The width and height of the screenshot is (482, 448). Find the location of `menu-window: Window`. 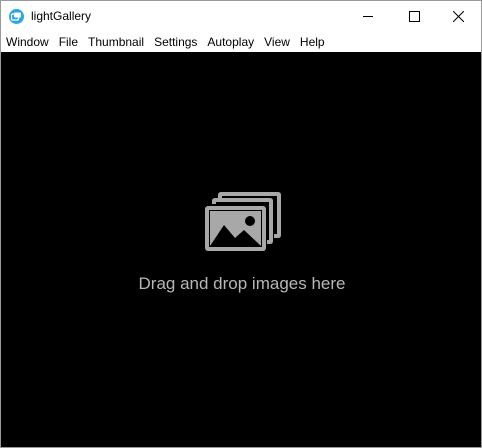

menu-window: Window is located at coordinates (27, 42).